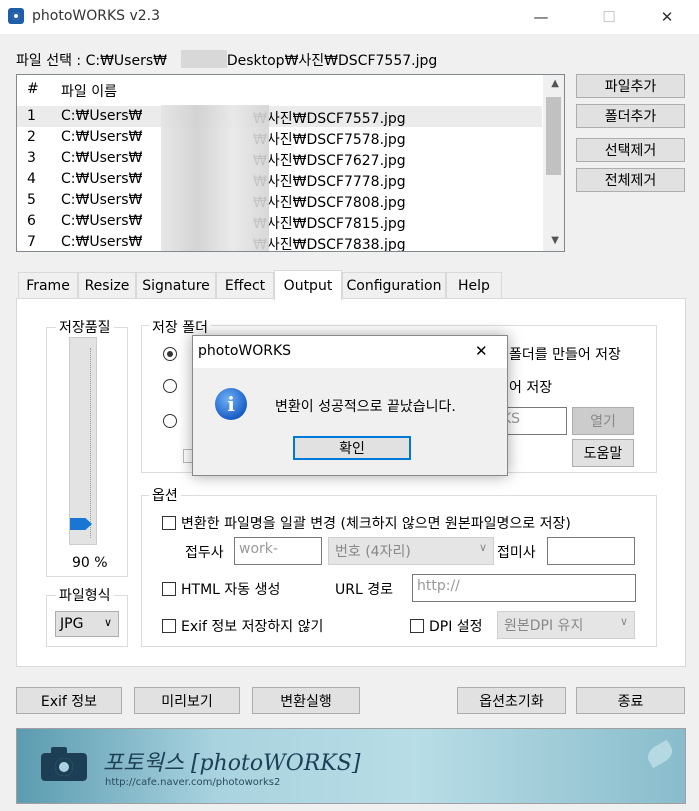  Describe the element at coordinates (83, 441) in the screenshot. I see `quality-slider` at that location.